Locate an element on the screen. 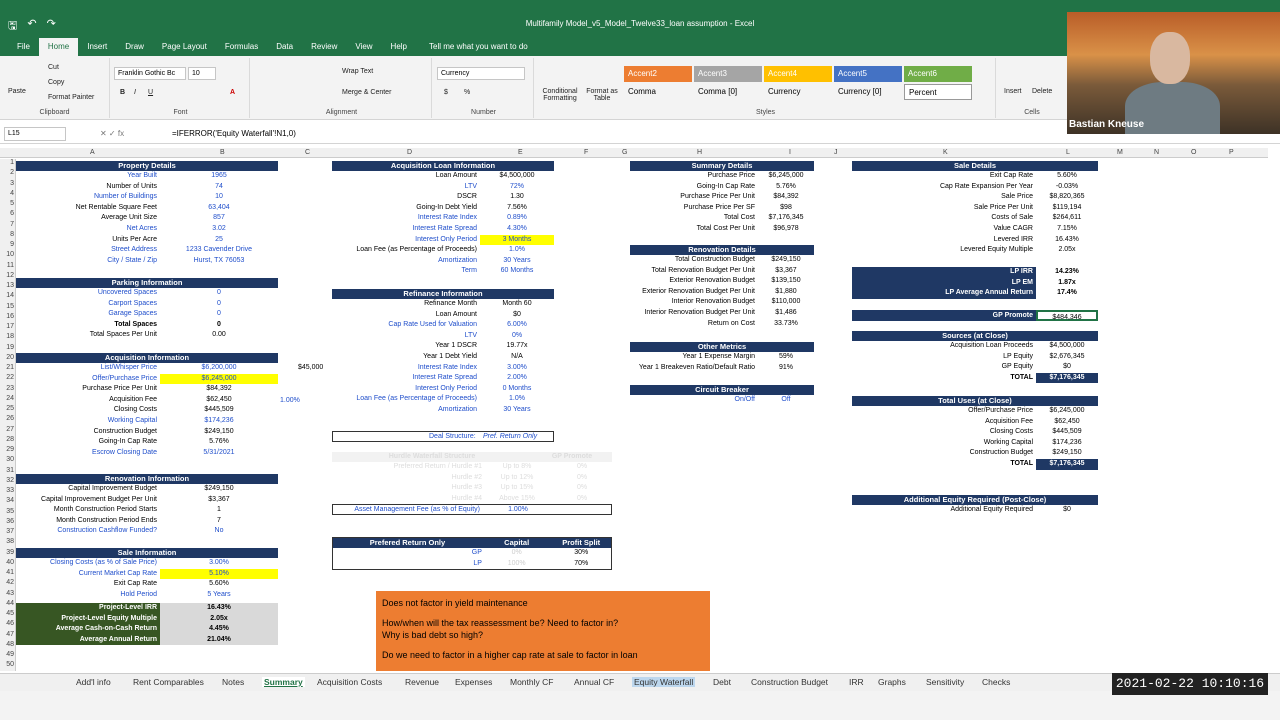 This screenshot has width=1280, height=720. row-header: 42 is located at coordinates (7, 582).